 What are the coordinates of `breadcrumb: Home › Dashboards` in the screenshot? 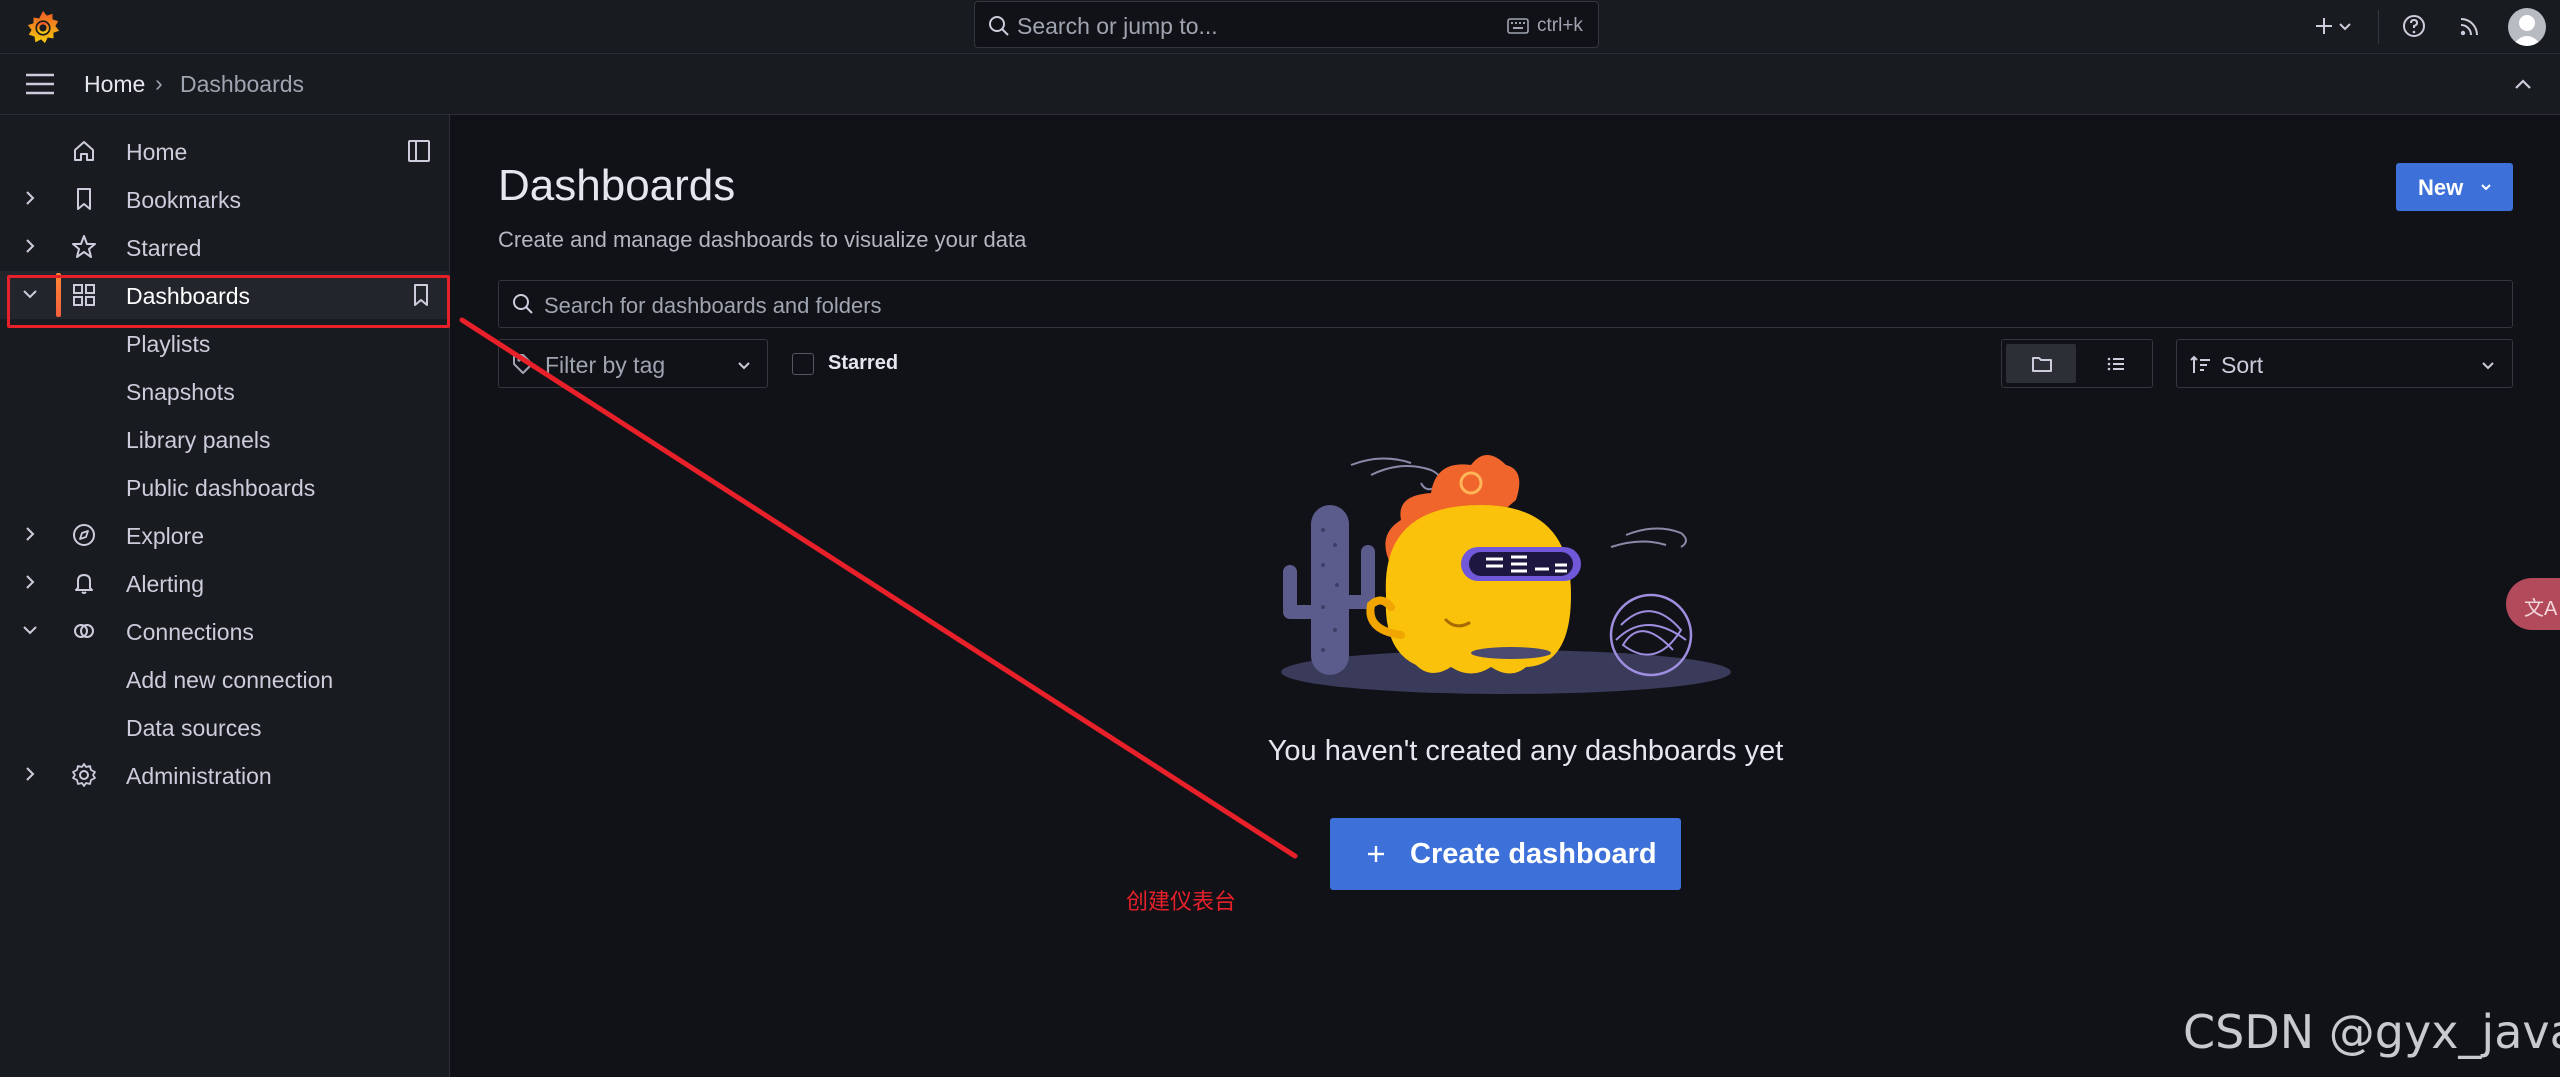 It's located at (1280, 84).